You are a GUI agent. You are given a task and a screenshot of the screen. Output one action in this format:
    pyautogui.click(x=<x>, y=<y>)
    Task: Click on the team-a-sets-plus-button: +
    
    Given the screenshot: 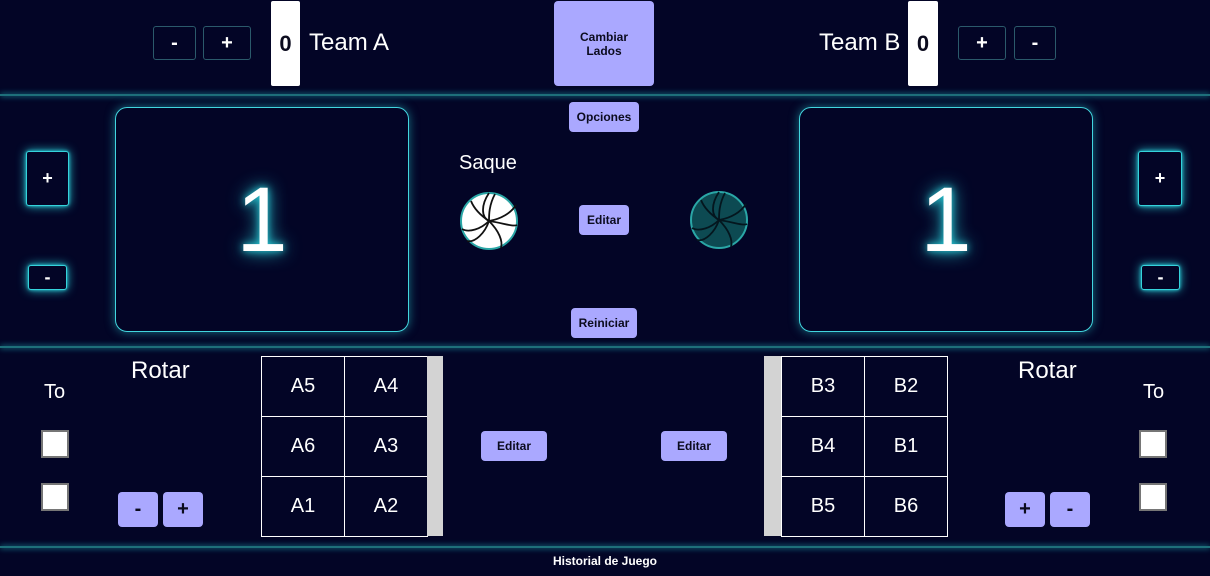 What is the action you would take?
    pyautogui.click(x=227, y=43)
    